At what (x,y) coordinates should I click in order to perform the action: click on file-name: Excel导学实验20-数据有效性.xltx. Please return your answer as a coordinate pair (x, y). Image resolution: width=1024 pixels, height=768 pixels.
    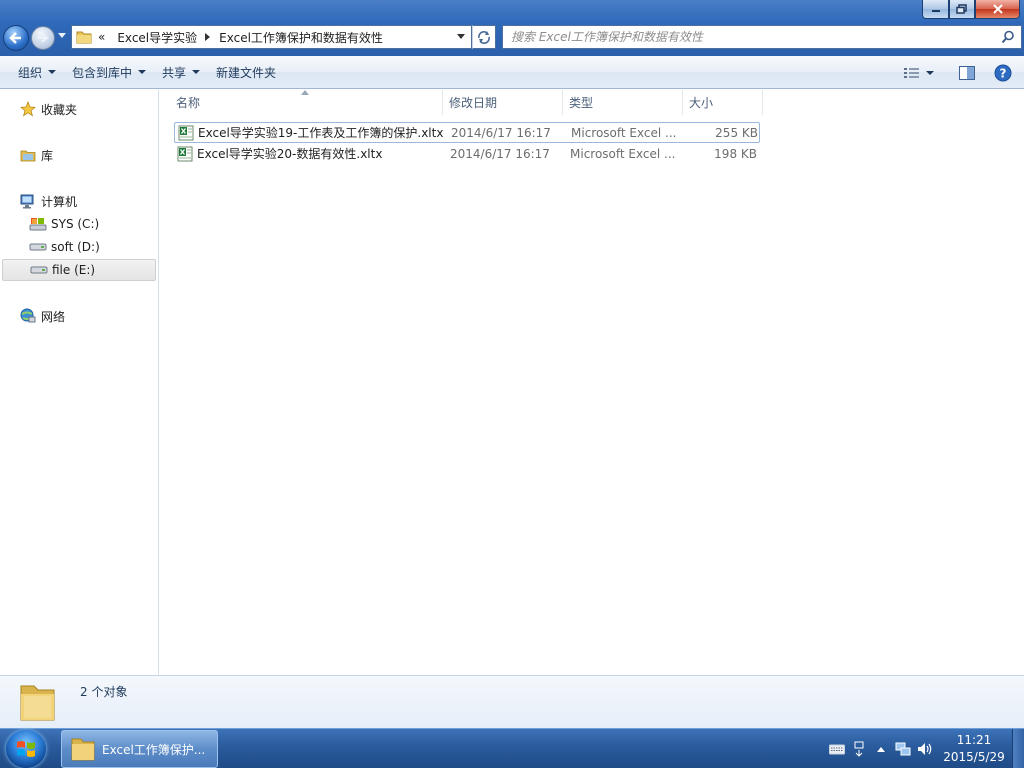
    Looking at the image, I should click on (290, 154).